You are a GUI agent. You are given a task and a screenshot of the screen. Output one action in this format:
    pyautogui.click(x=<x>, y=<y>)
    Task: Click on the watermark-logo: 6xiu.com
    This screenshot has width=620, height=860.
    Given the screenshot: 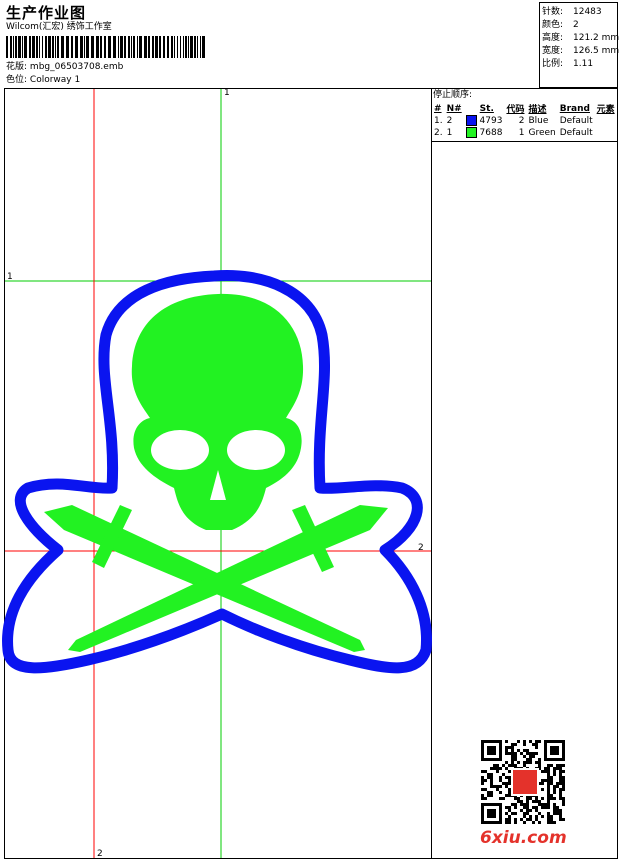 What is the action you would take?
    pyautogui.click(x=523, y=838)
    